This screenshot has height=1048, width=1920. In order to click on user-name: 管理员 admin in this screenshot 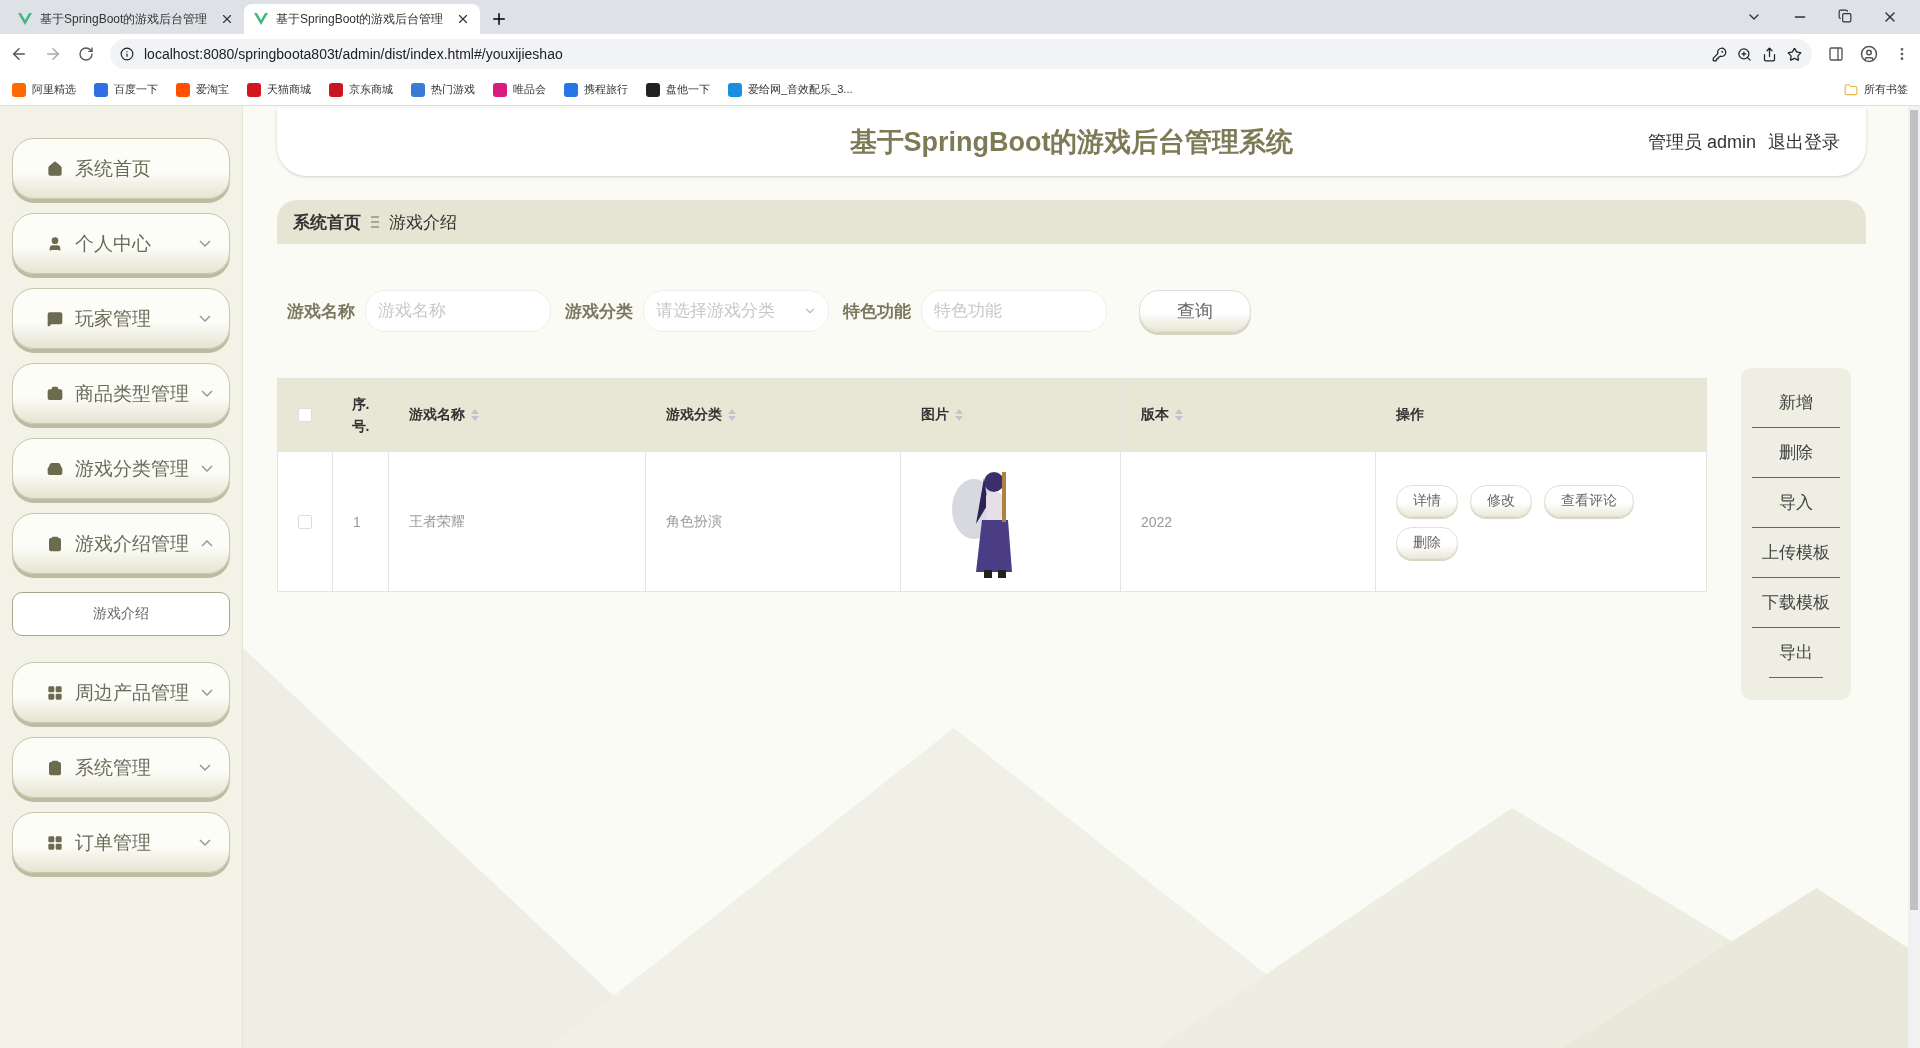, I will do `click(1701, 142)`.